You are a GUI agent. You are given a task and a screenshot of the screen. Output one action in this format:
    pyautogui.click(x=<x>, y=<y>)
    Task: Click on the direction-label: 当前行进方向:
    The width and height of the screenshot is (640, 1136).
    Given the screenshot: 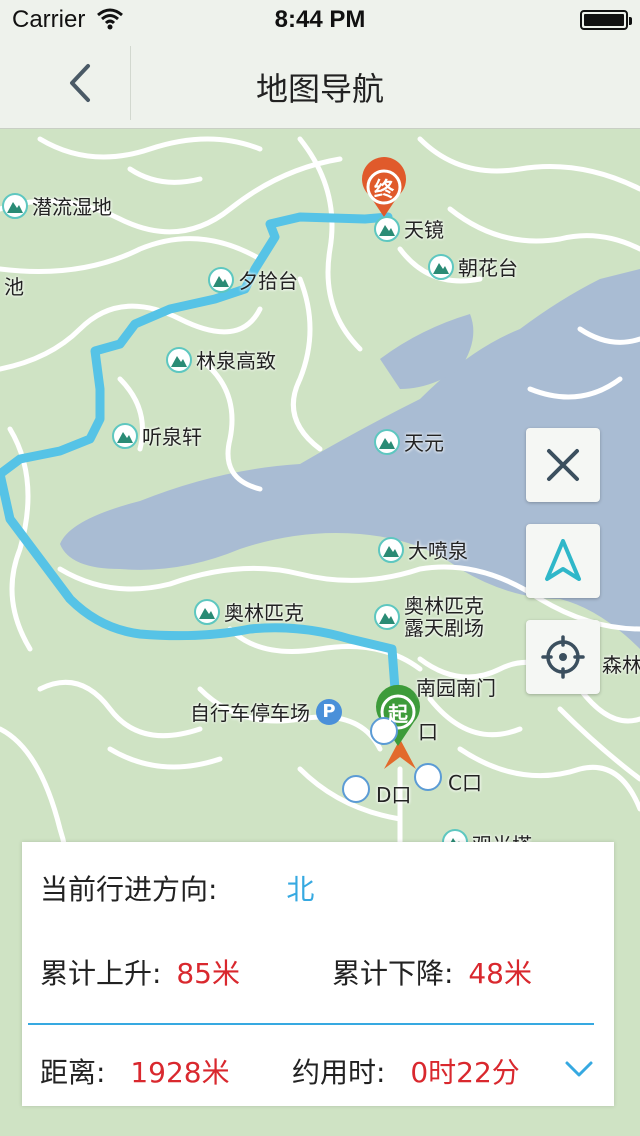 What is the action you would take?
    pyautogui.click(x=129, y=889)
    